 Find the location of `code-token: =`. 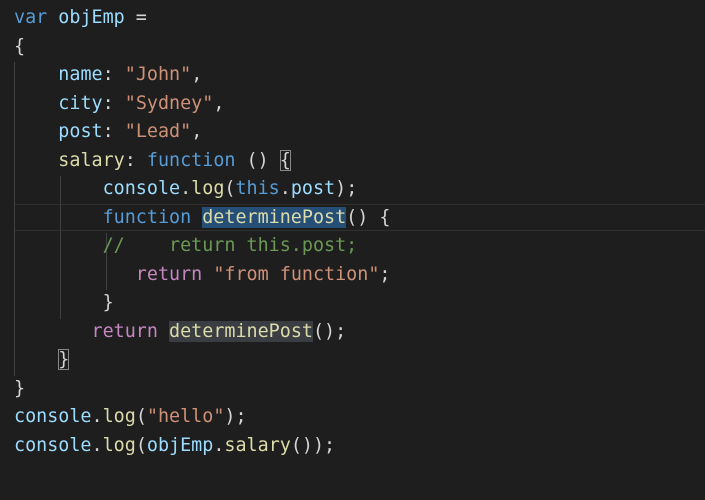

code-token: = is located at coordinates (135, 17).